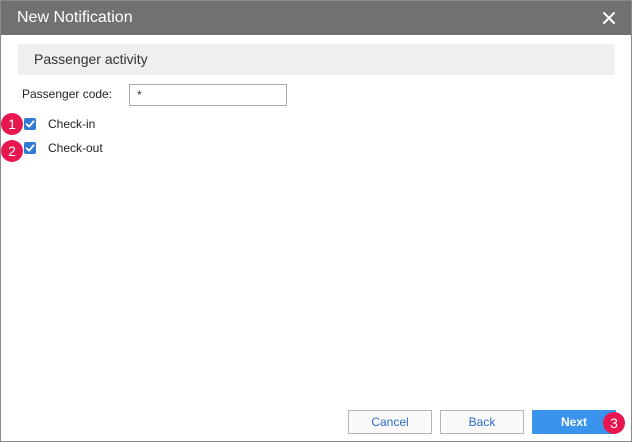  Describe the element at coordinates (12, 124) in the screenshot. I see `annotation-badge-1: 1` at that location.